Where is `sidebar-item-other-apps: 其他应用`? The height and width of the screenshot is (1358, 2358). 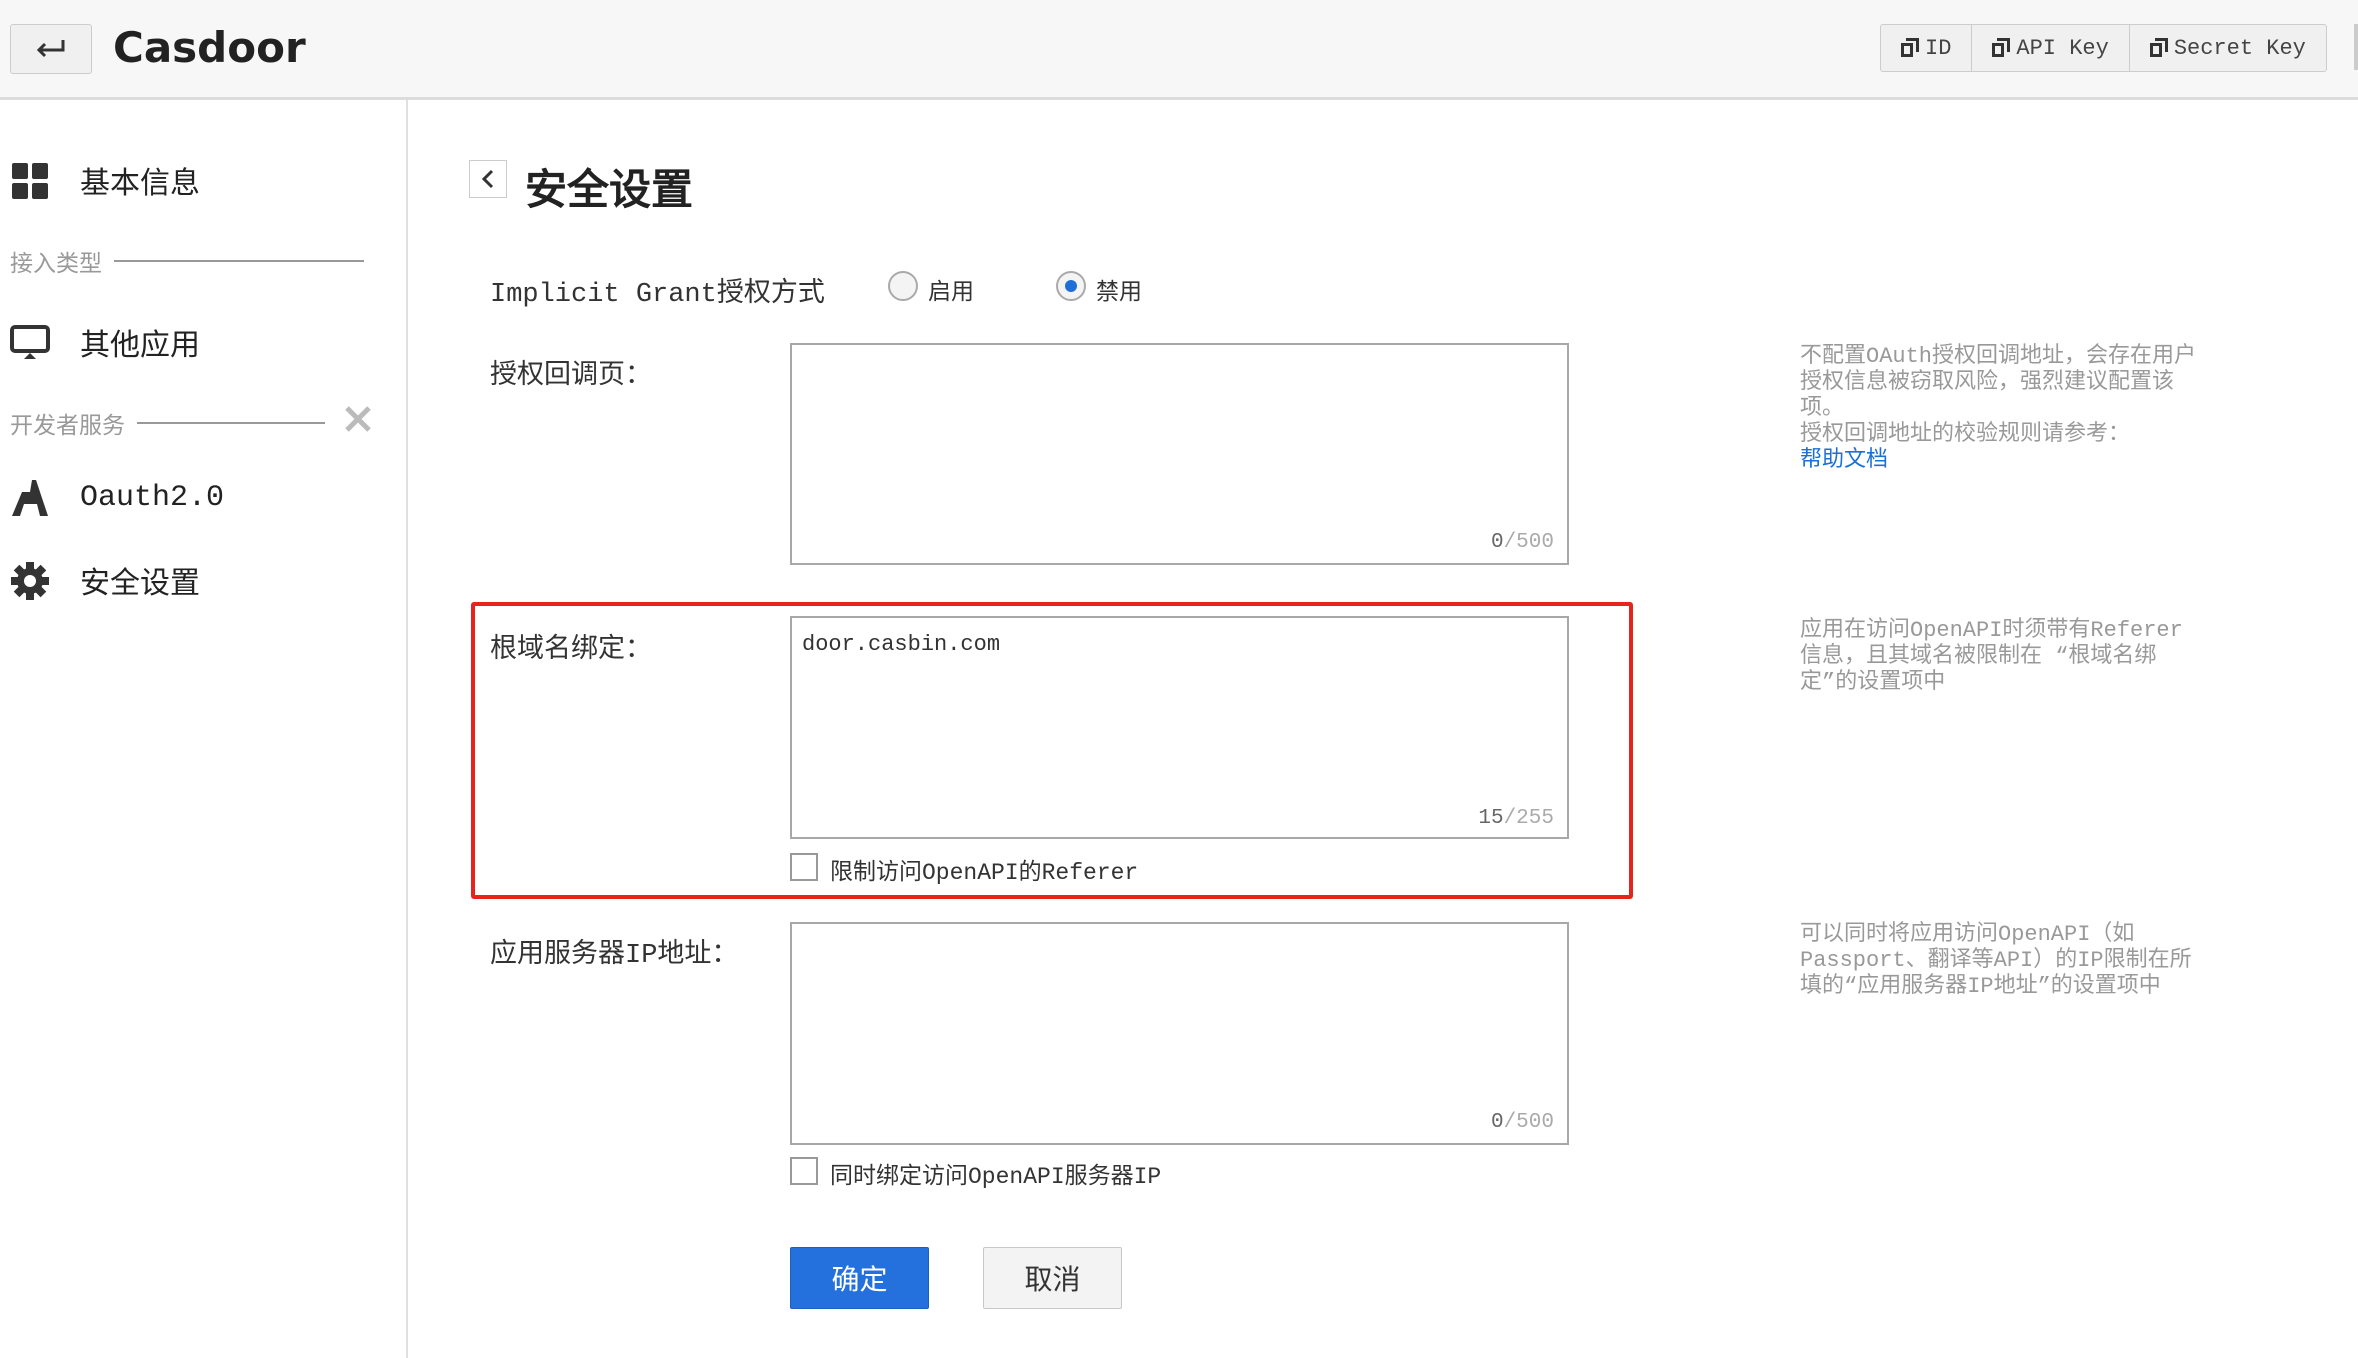
sidebar-item-other-apps: 其他应用 is located at coordinates (105, 342).